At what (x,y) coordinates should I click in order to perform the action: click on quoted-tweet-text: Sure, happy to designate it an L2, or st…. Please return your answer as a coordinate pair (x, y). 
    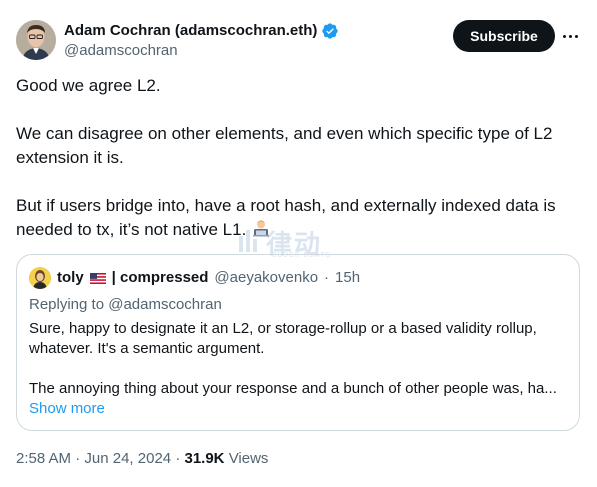
    Looking at the image, I should click on (299, 358).